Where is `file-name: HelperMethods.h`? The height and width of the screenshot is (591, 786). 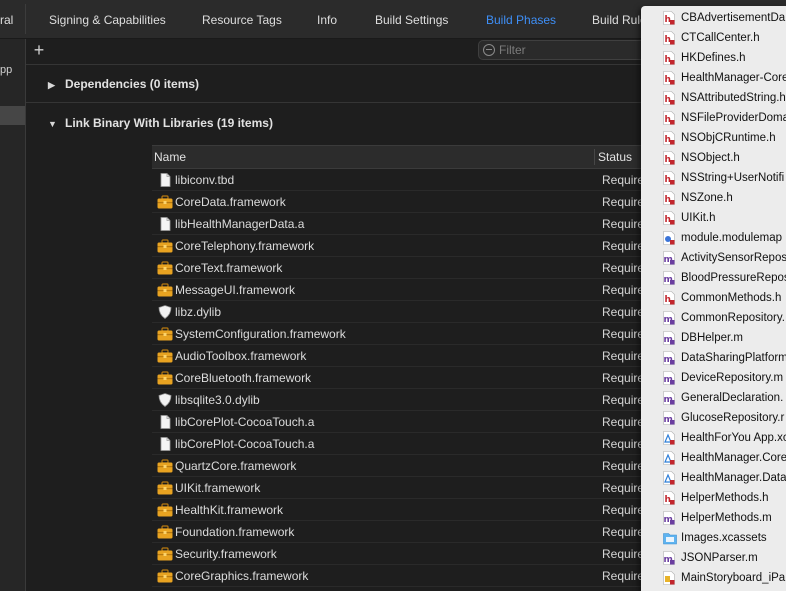 file-name: HelperMethods.h is located at coordinates (725, 498).